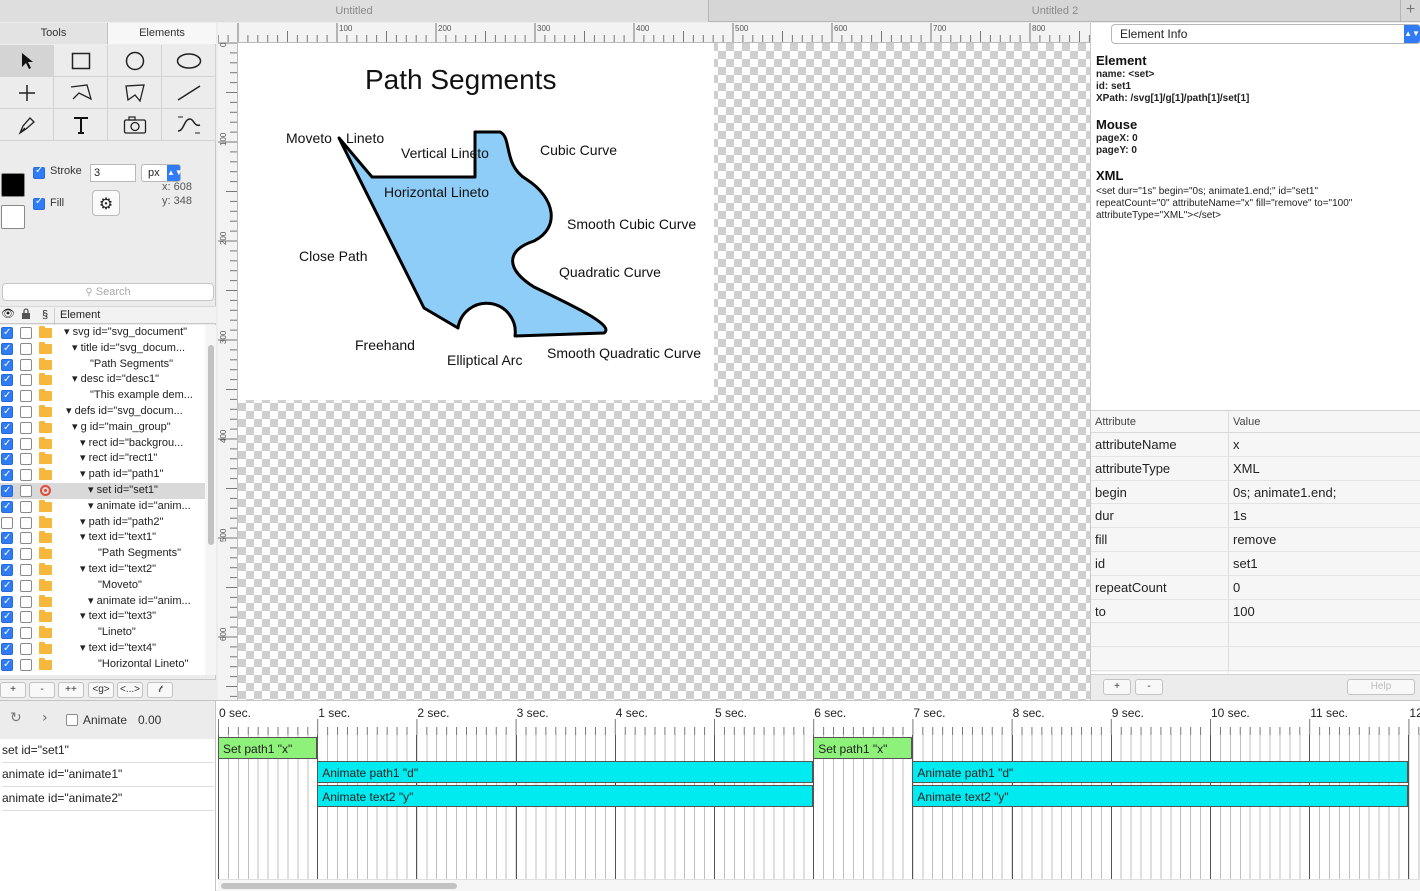  I want to click on search-field: ⚲ Search, so click(108, 292).